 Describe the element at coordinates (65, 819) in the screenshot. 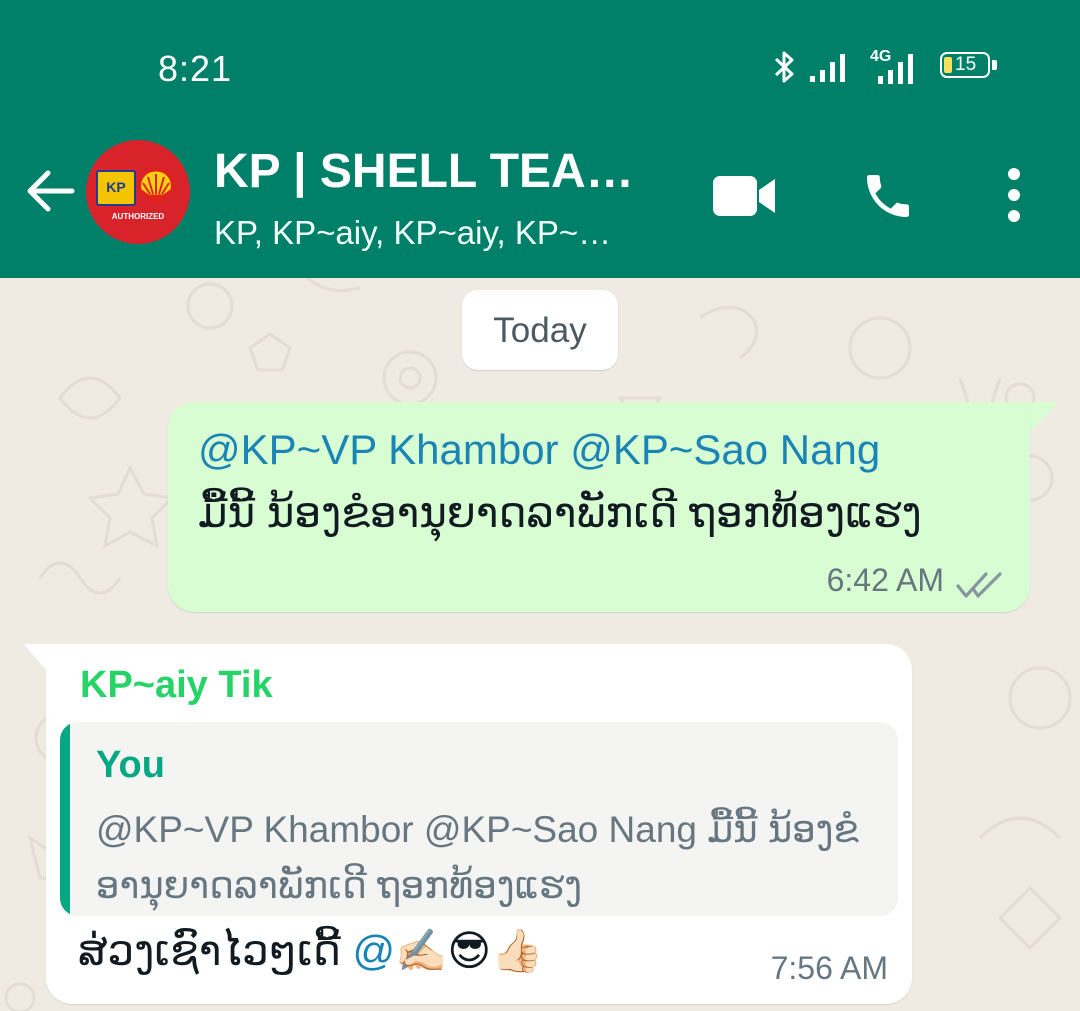

I see `quote-accent-bar` at that location.